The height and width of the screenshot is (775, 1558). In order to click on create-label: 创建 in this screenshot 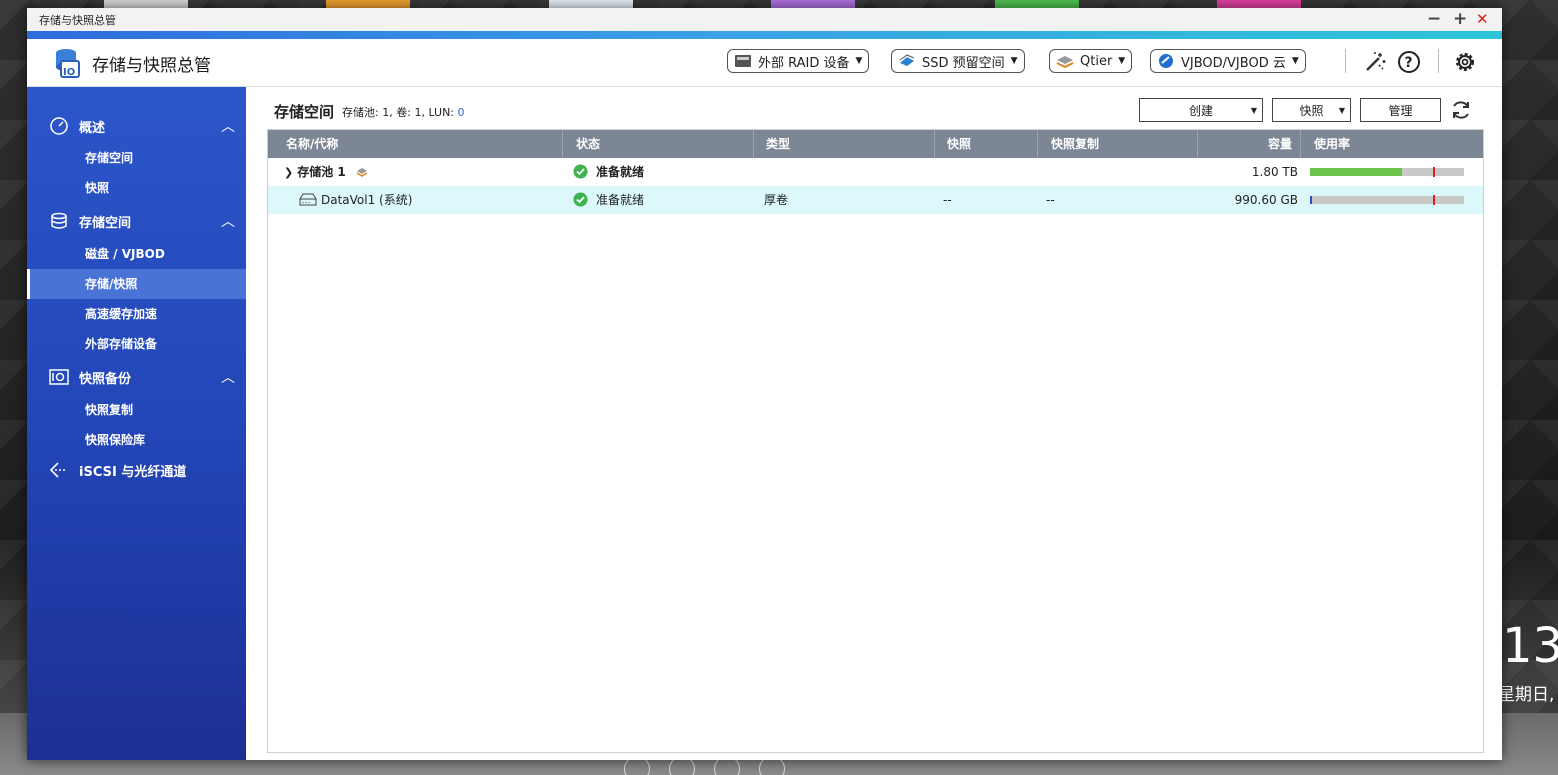, I will do `click(1200, 110)`.